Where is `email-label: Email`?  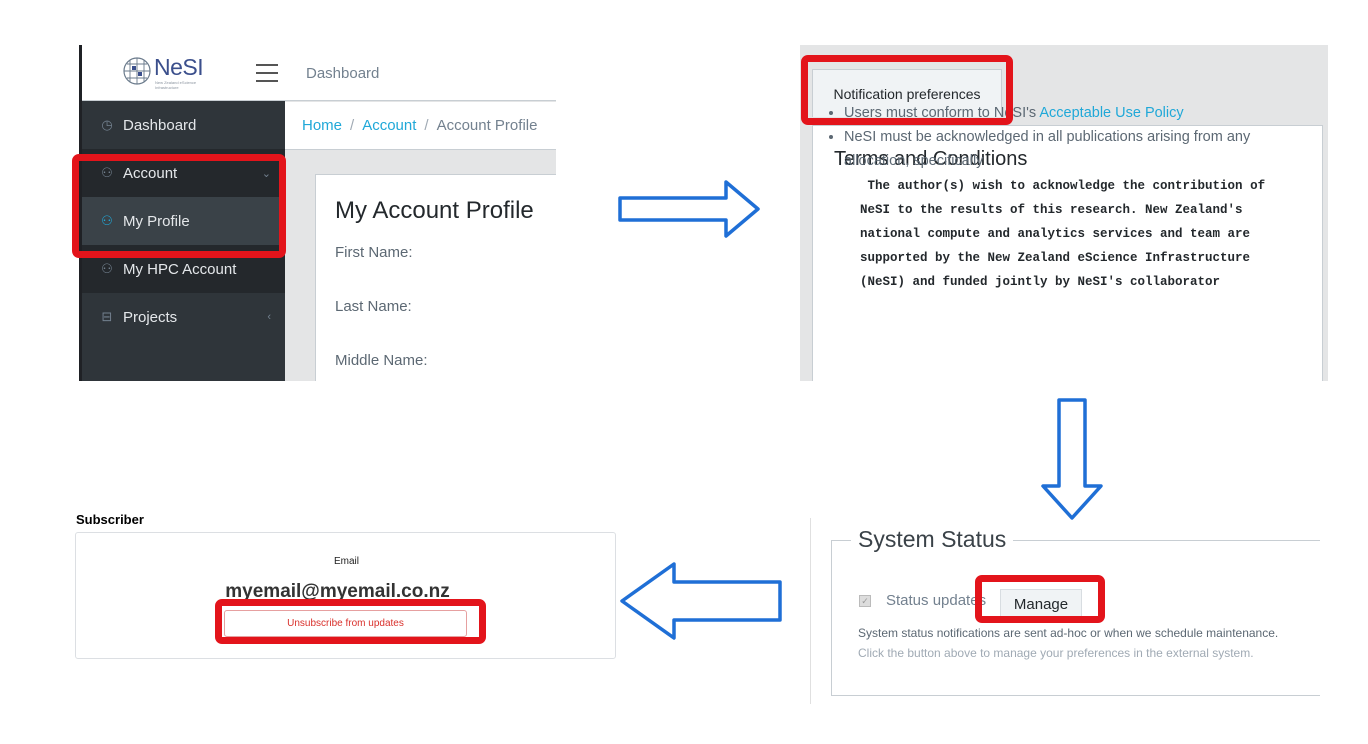
email-label: Email is located at coordinates (346, 561).